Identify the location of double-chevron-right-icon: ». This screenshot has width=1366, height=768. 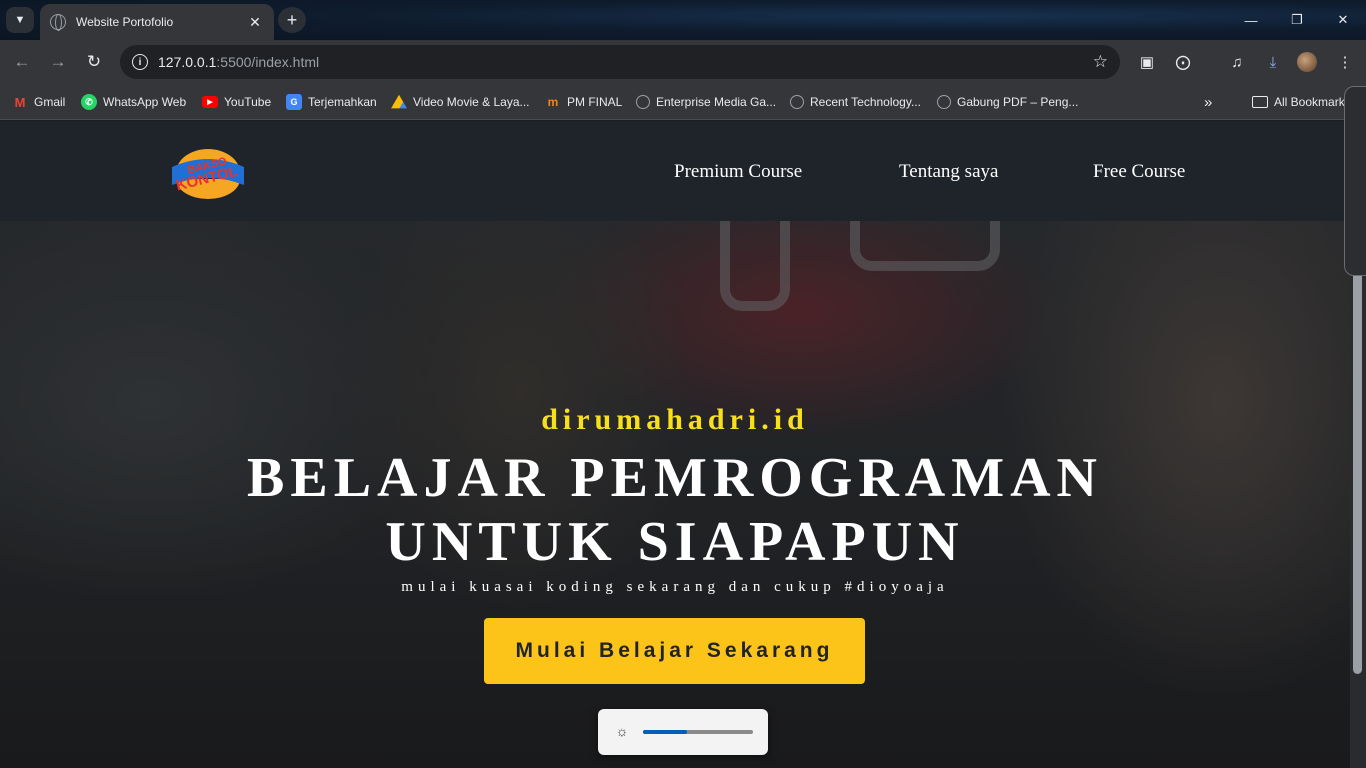
(1208, 102).